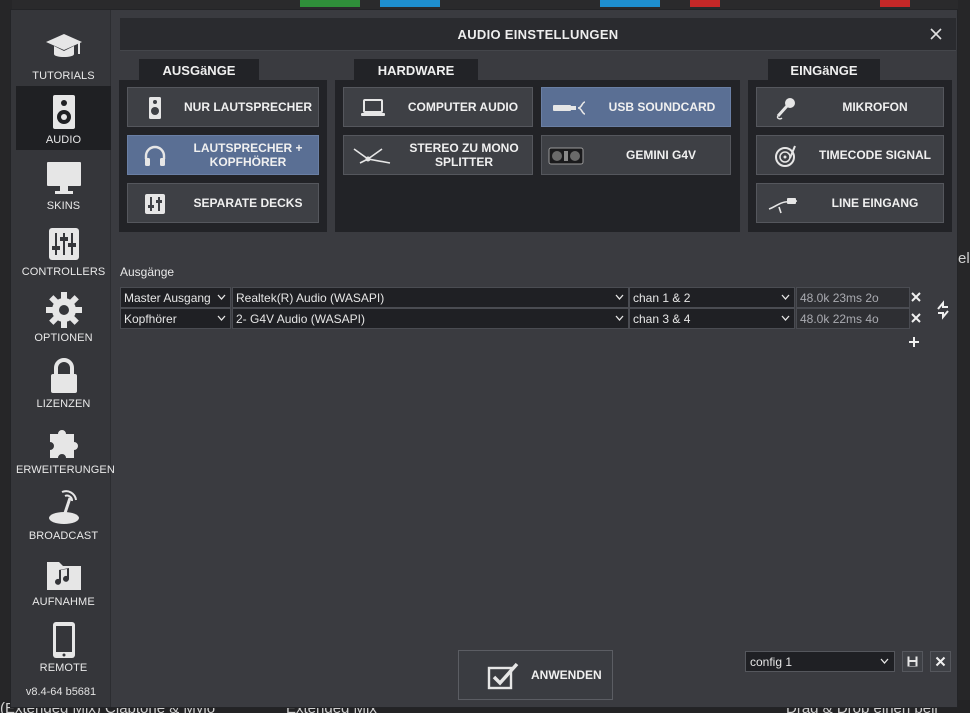  I want to click on sidebar-item-optionen: OPTIONEN, so click(63, 316).